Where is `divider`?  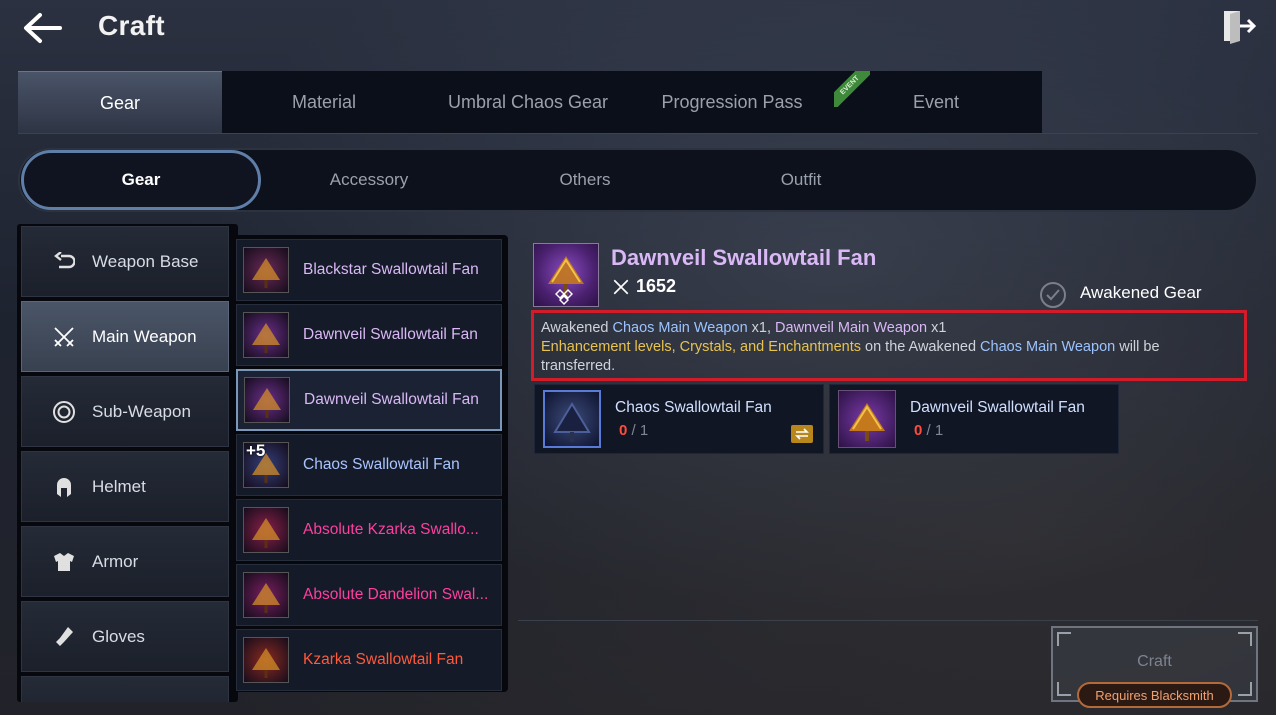 divider is located at coordinates (888, 620).